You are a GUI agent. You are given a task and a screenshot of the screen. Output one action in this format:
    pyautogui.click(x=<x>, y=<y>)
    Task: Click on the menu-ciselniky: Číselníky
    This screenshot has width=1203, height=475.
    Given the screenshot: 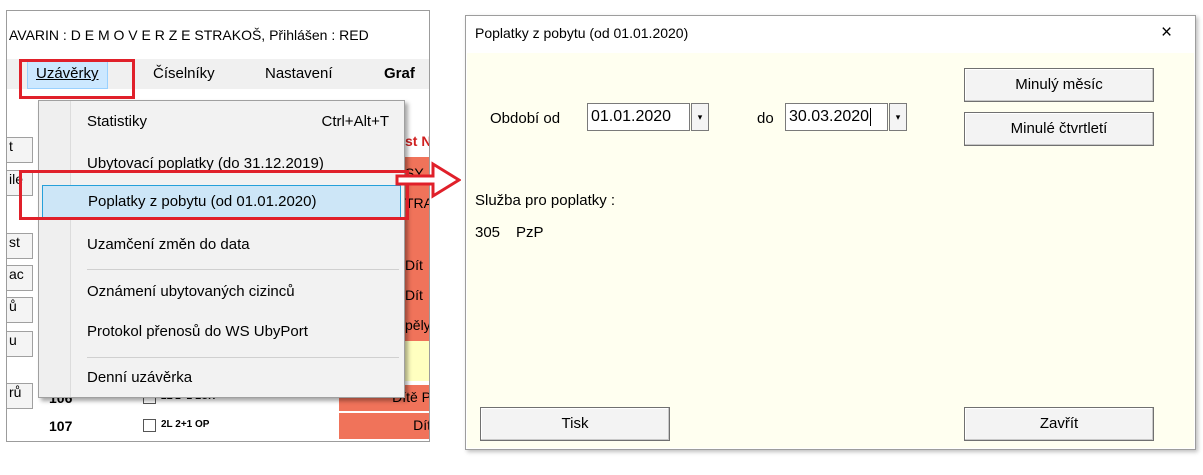 What is the action you would take?
    pyautogui.click(x=184, y=73)
    